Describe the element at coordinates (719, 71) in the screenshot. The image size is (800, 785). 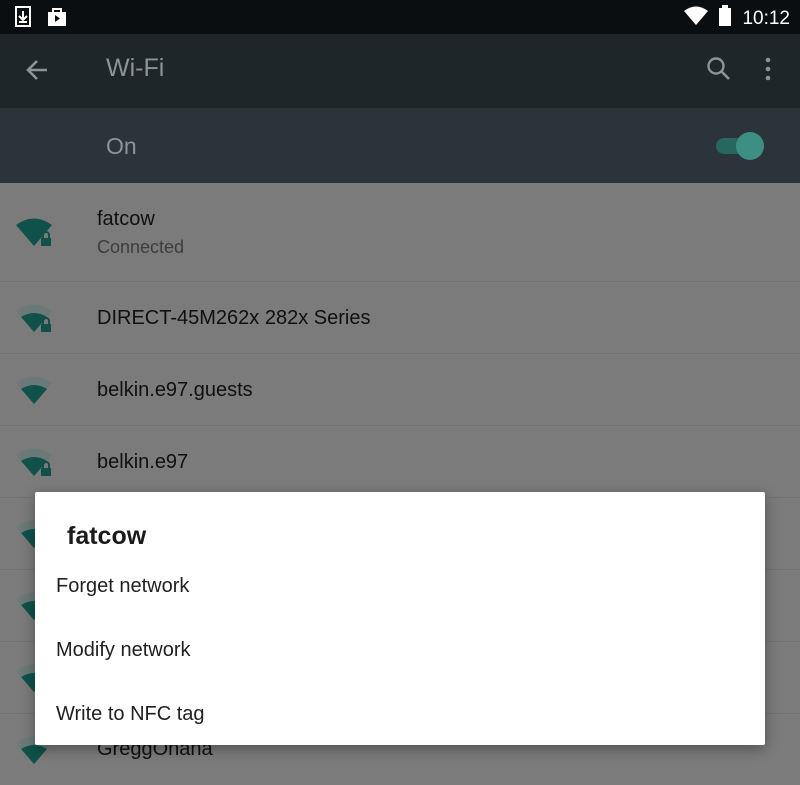
I see `search-icon` at that location.